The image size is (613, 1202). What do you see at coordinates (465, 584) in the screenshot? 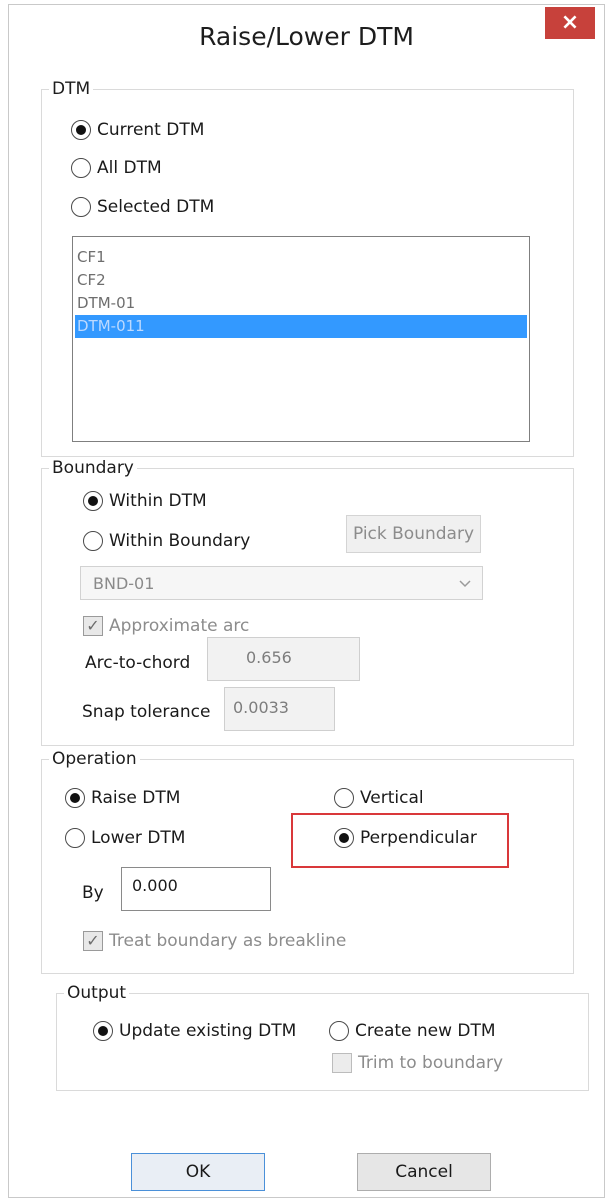
I see `chevron-down-icon` at bounding box center [465, 584].